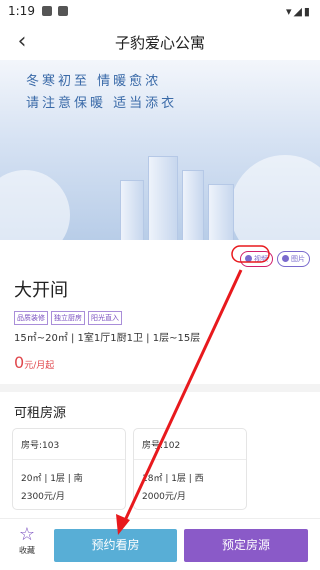 The width and height of the screenshot is (320, 570). I want to click on favorite-label: 收藏, so click(27, 550).